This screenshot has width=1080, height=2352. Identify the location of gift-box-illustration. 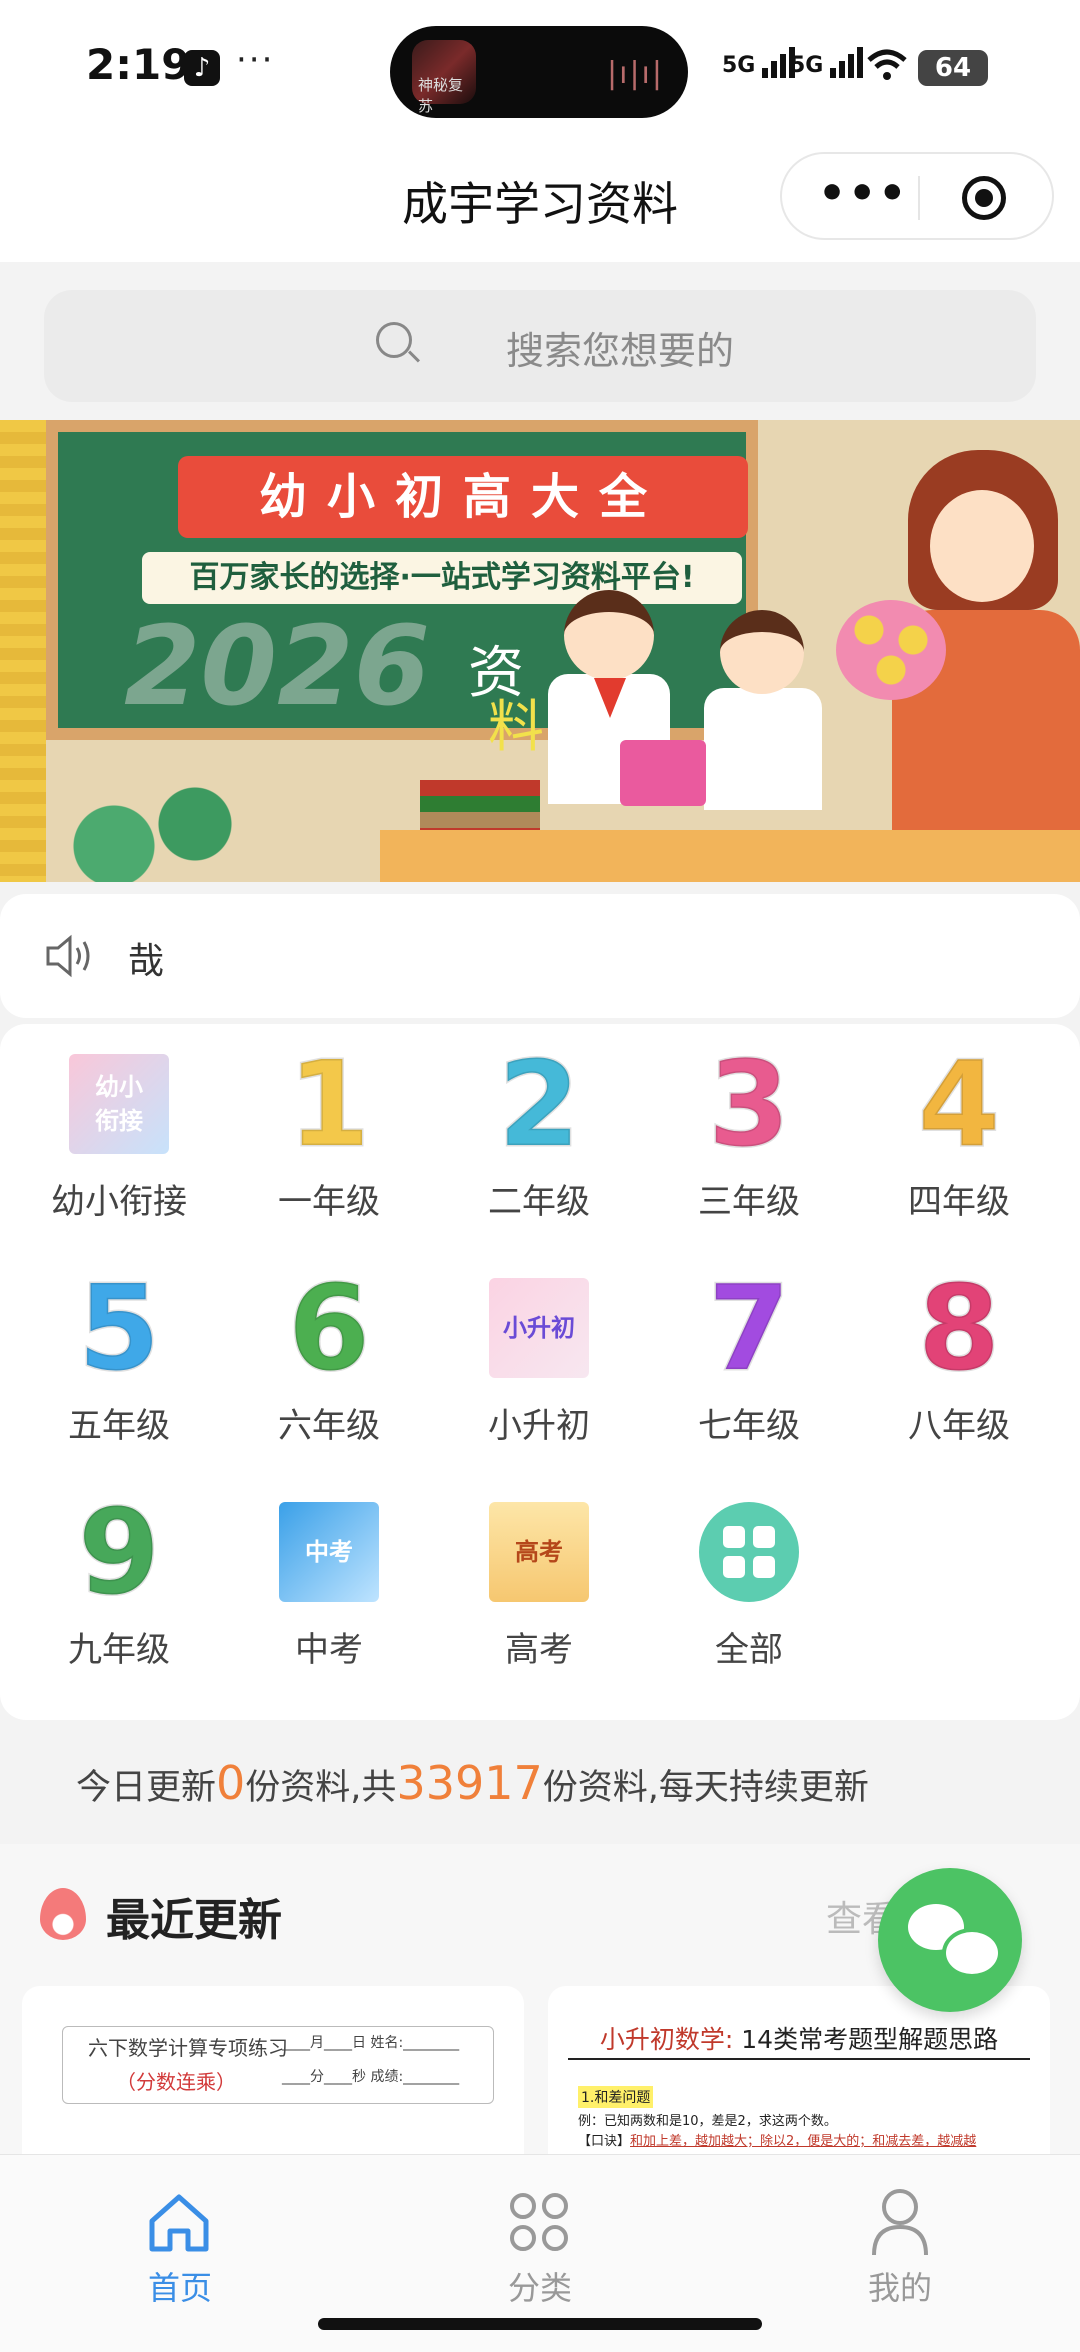
(663, 773).